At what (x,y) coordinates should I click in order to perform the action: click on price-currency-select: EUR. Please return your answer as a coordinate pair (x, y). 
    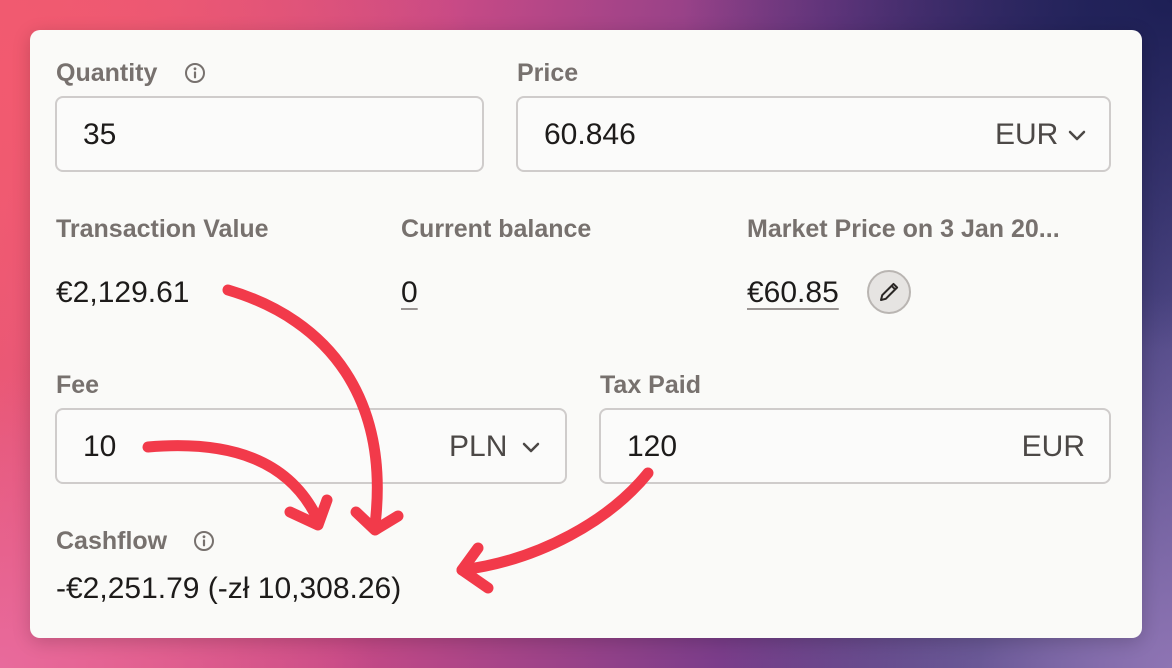
    Looking at the image, I should click on (1039, 134).